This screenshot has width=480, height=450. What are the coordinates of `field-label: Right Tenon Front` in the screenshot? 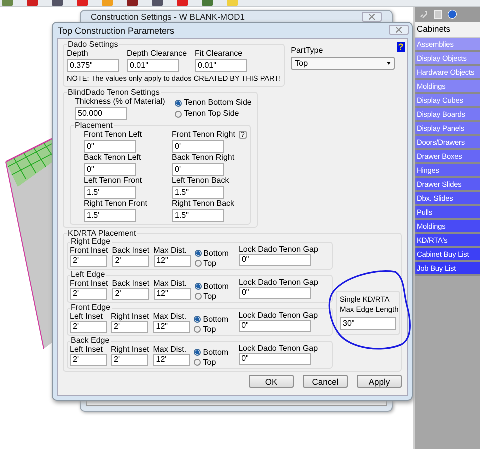 It's located at (116, 204).